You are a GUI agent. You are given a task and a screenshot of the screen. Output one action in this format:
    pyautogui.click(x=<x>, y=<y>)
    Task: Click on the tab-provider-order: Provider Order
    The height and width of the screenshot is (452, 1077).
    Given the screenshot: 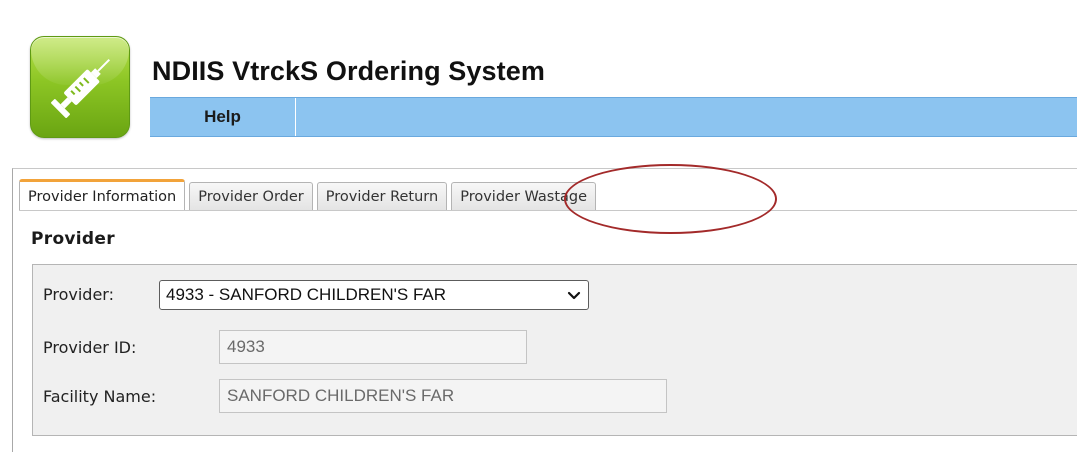 What is the action you would take?
    pyautogui.click(x=251, y=196)
    